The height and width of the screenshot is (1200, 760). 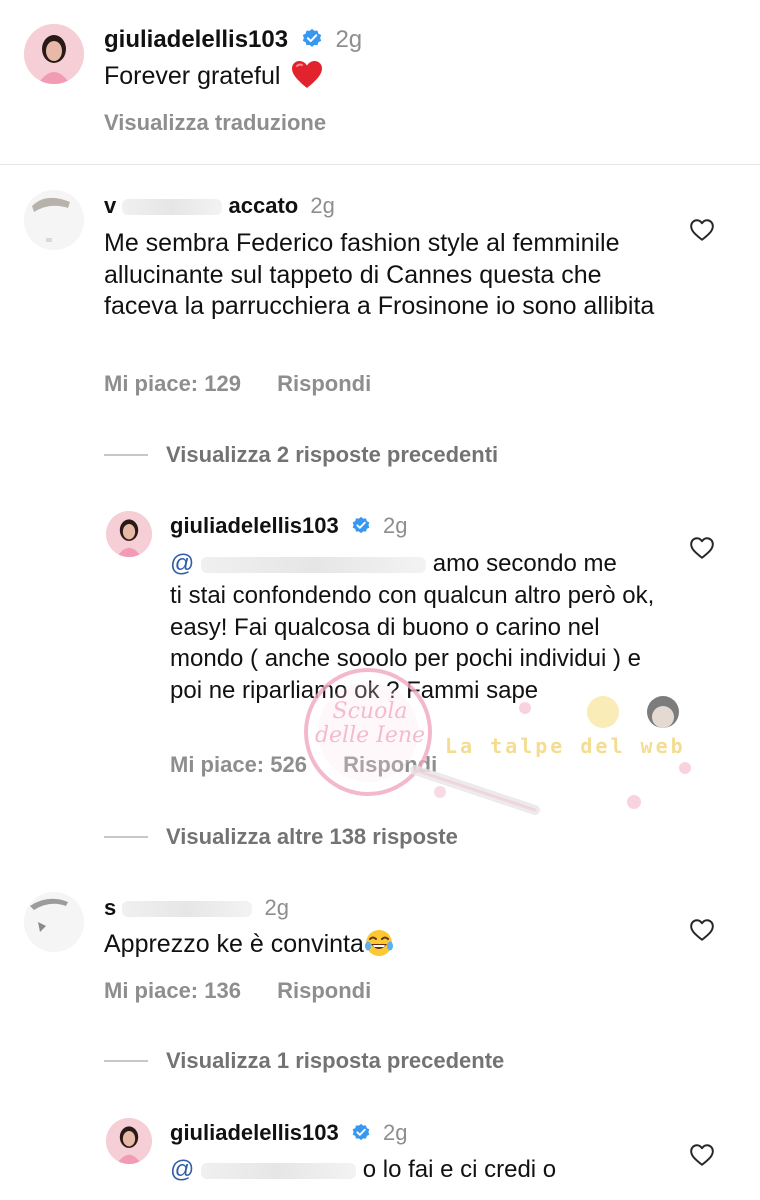 What do you see at coordinates (192, 76) in the screenshot?
I see `comment-text-content: Forever grateful` at bounding box center [192, 76].